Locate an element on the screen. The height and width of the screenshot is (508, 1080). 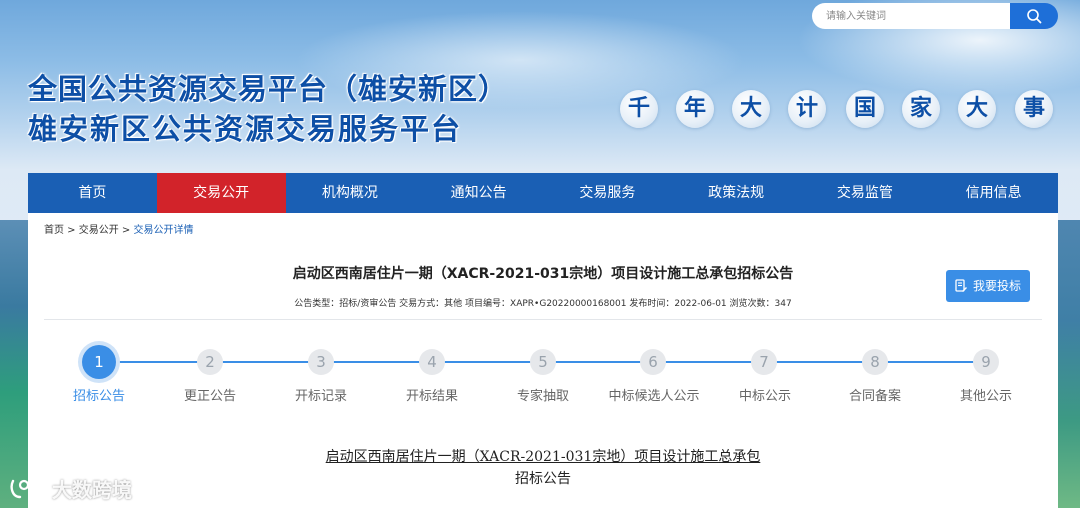
divider is located at coordinates (543, 319).